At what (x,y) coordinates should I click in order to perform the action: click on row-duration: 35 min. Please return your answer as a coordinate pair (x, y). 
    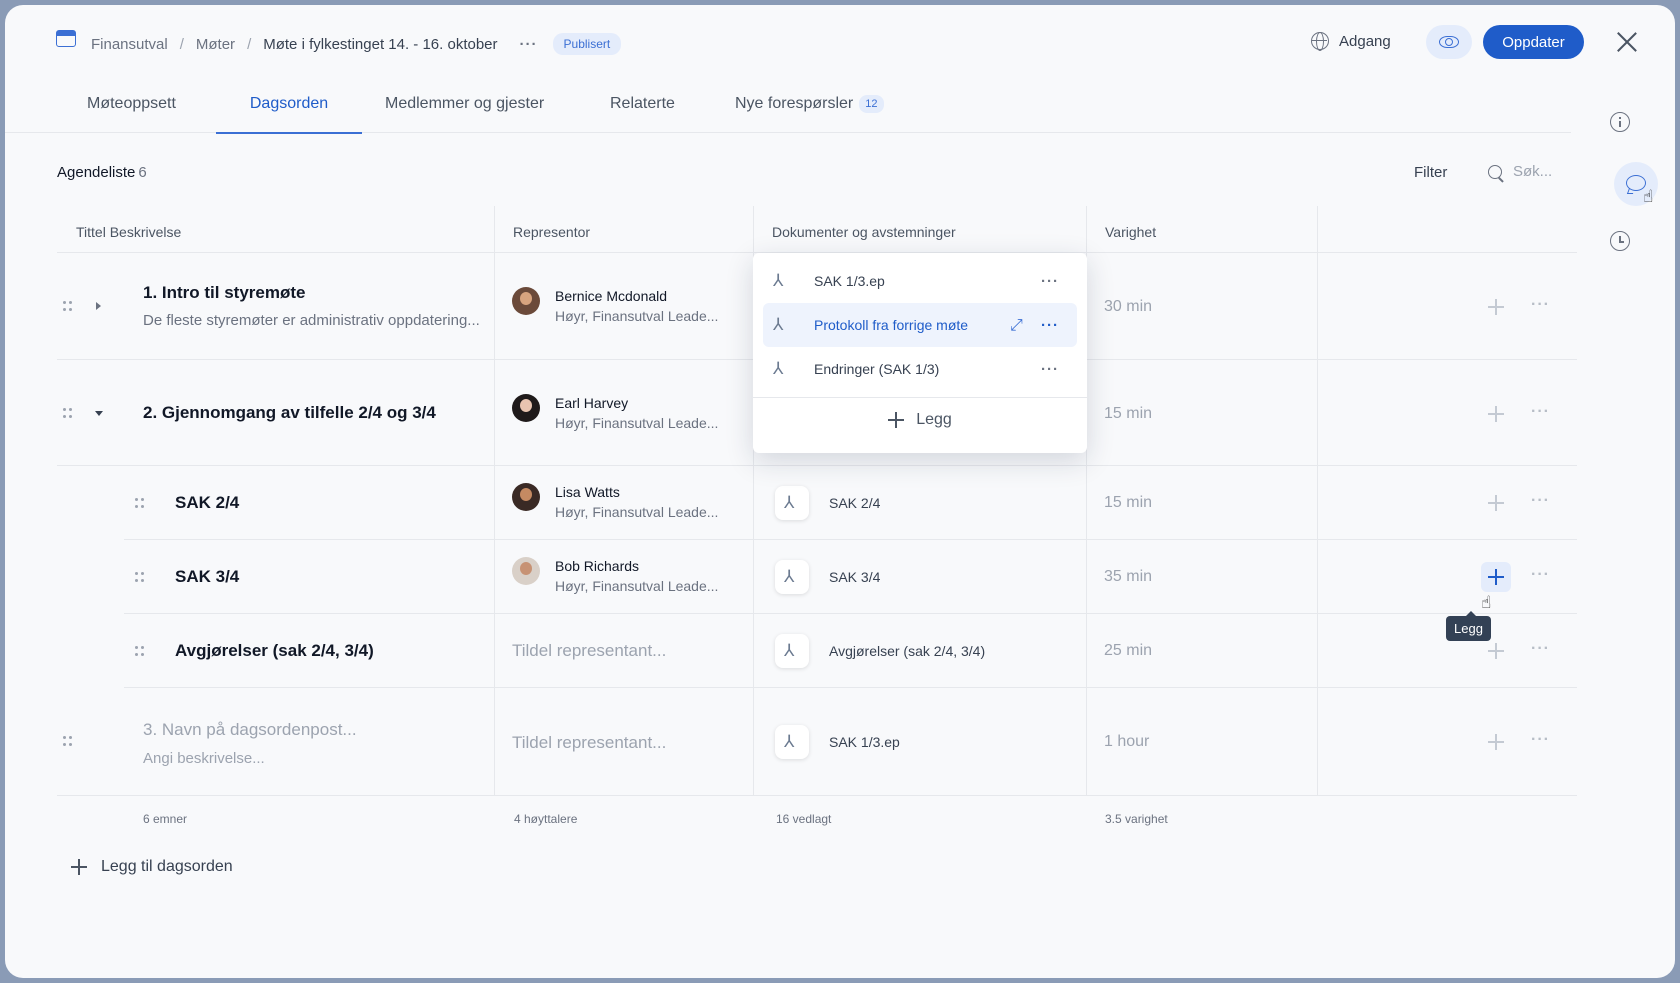
    Looking at the image, I should click on (1128, 577).